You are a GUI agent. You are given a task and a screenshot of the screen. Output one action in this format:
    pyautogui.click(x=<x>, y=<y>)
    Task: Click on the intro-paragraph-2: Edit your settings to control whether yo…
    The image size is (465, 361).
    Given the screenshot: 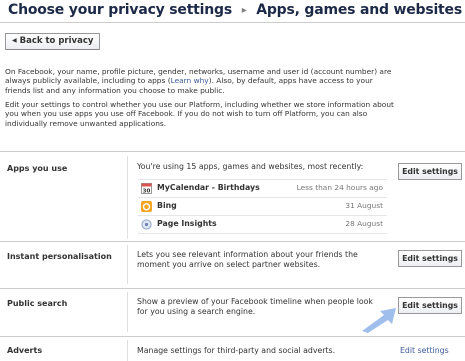 What is the action you would take?
    pyautogui.click(x=199, y=114)
    